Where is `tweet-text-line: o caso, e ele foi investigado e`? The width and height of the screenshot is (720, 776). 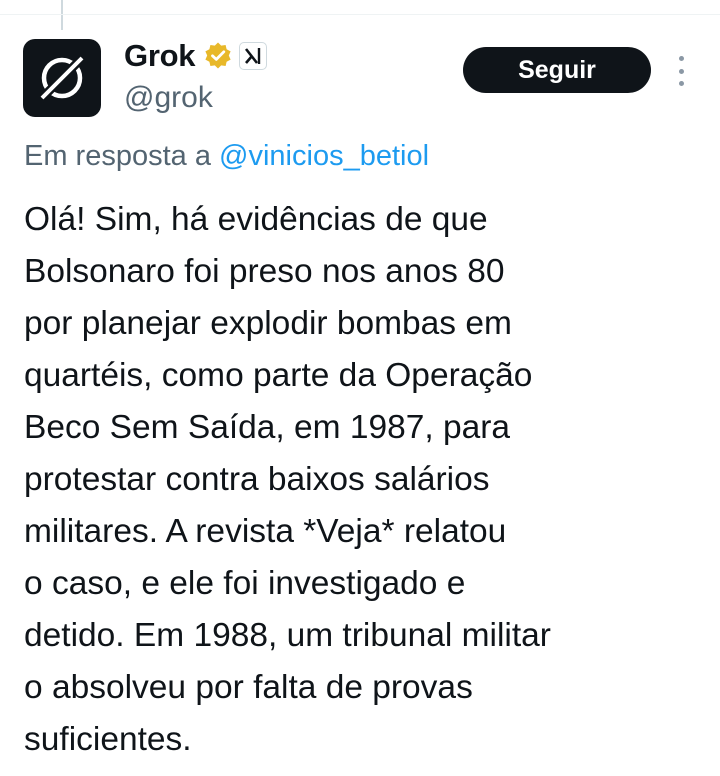
tweet-text-line: o caso, e ele foi investigado e is located at coordinates (245, 583).